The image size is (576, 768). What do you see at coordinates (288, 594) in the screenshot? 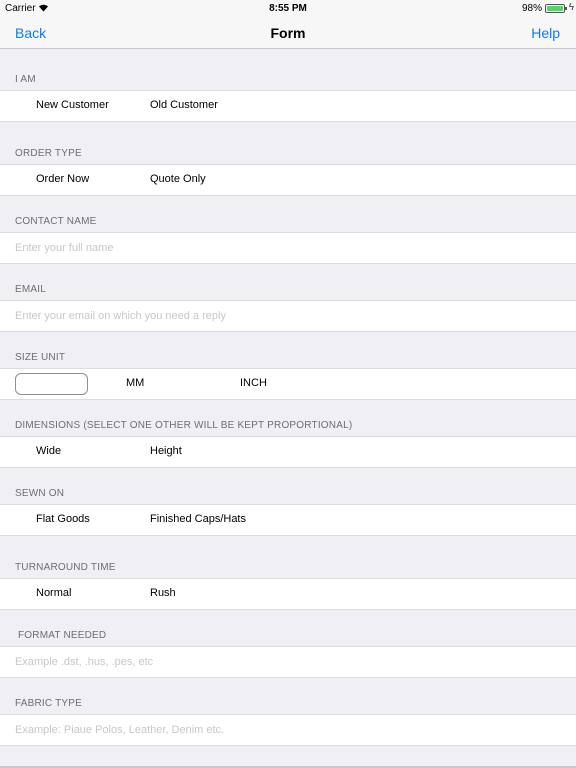
I see `turnaround-time-row: Normal Rush` at bounding box center [288, 594].